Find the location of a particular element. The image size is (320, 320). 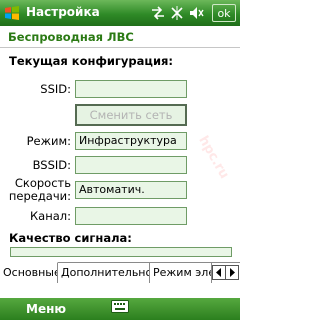

speed-field: Автоматич. is located at coordinates (131, 190).